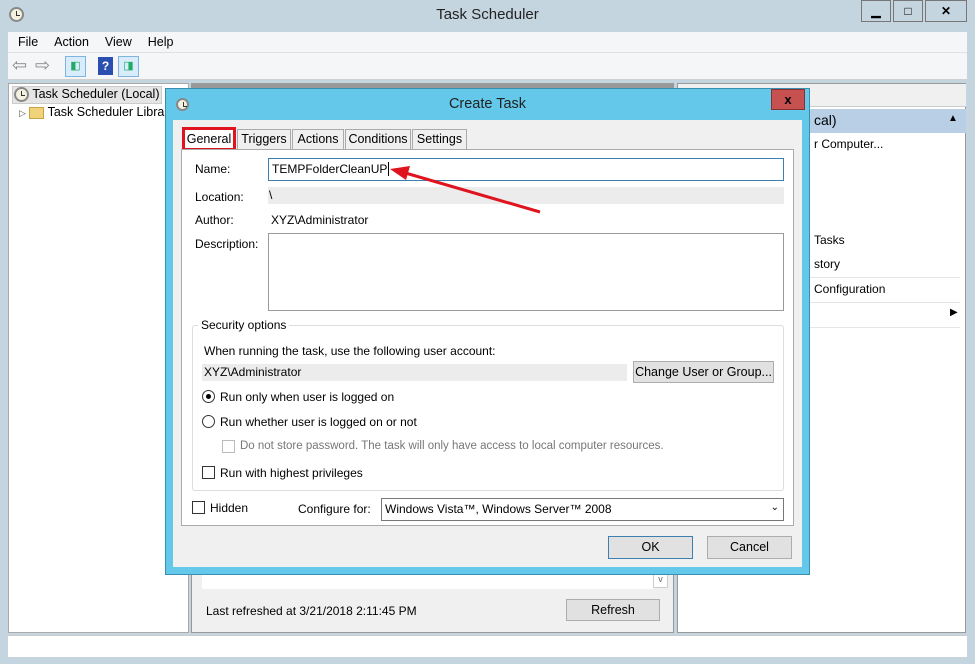 The image size is (975, 664). What do you see at coordinates (487, 42) in the screenshot?
I see `menu-bar: File Action View Help` at bounding box center [487, 42].